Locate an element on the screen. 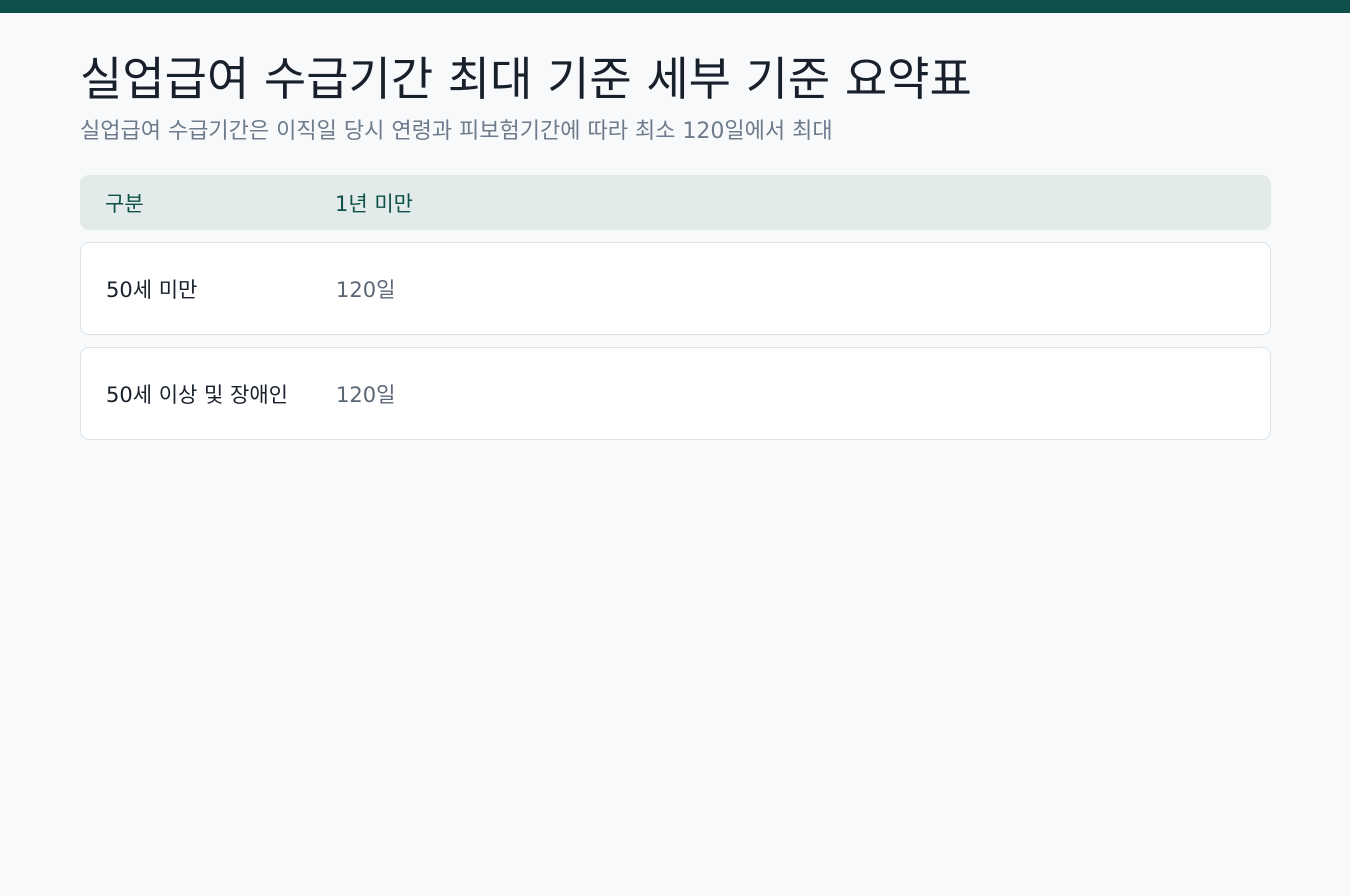 Image resolution: width=1350 pixels, height=896 pixels. table-row: 50세 미만 120일 is located at coordinates (675, 288).